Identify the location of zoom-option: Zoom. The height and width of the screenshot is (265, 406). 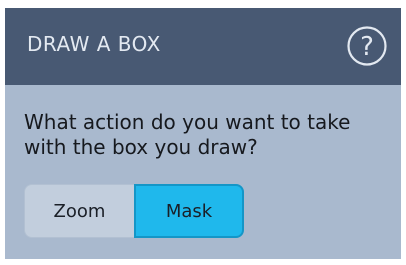
(79, 211).